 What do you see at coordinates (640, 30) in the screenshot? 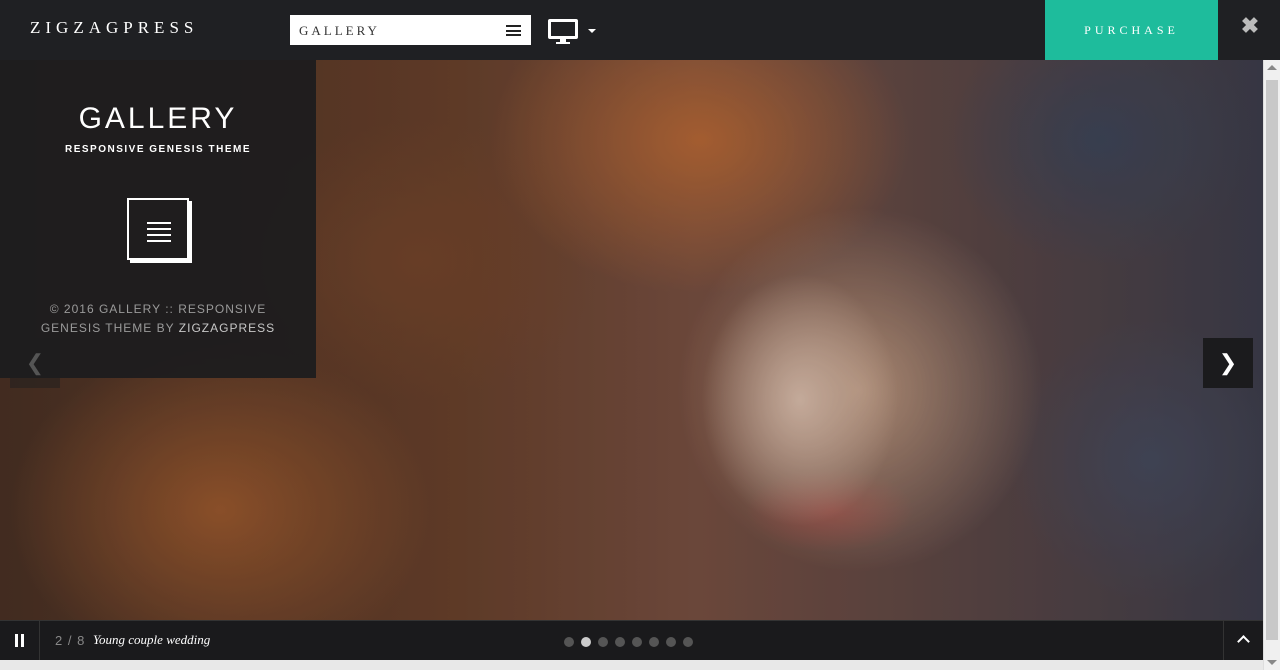
I see `top-bar: ZIGZAGPRESS GALLERY PURCHASE ✖` at bounding box center [640, 30].